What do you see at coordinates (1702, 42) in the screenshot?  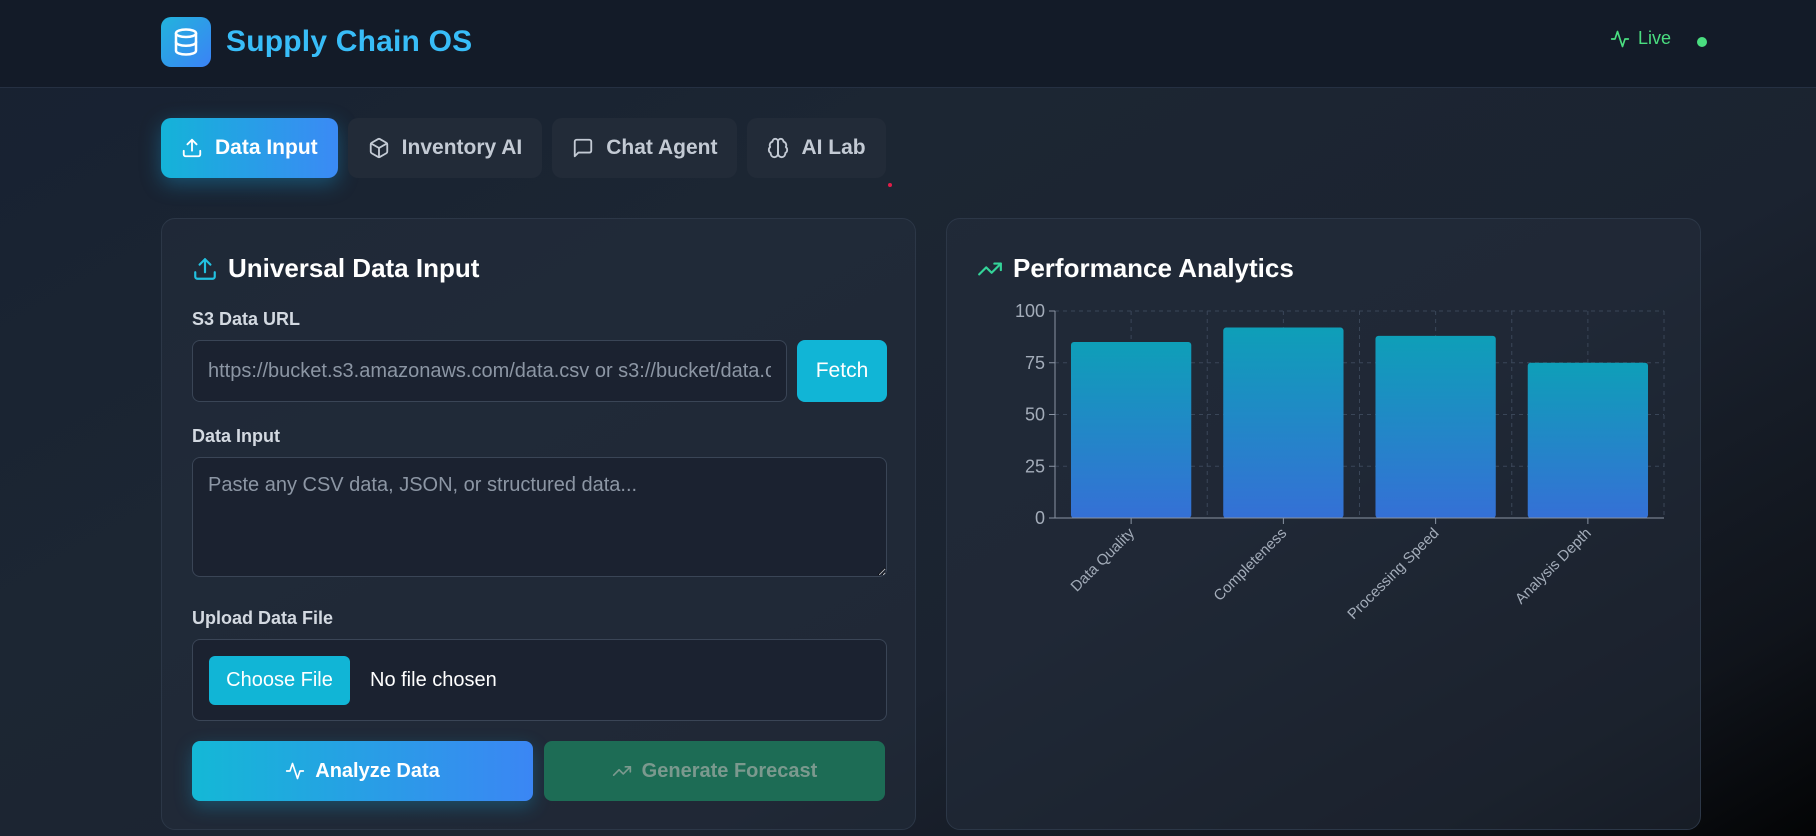 I see `live-status-dot` at bounding box center [1702, 42].